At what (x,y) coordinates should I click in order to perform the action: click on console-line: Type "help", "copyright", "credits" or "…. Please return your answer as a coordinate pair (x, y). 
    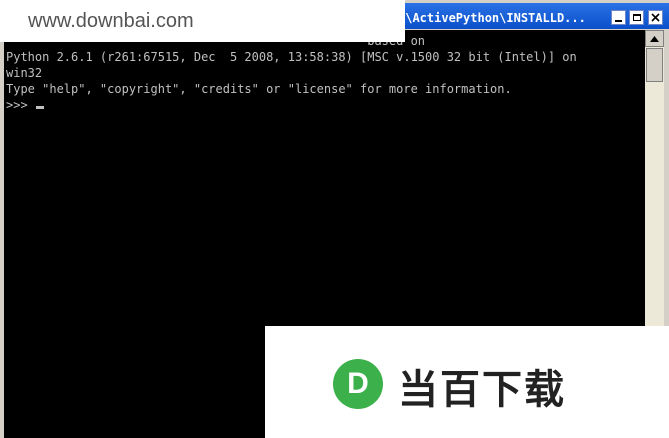
    Looking at the image, I should click on (259, 89).